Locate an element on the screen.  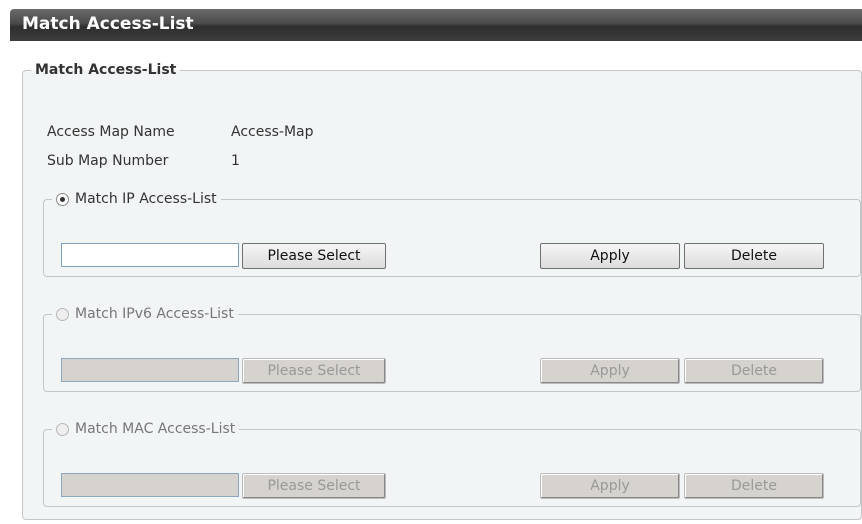
match-ipv6-apply-button: Apply is located at coordinates (610, 371).